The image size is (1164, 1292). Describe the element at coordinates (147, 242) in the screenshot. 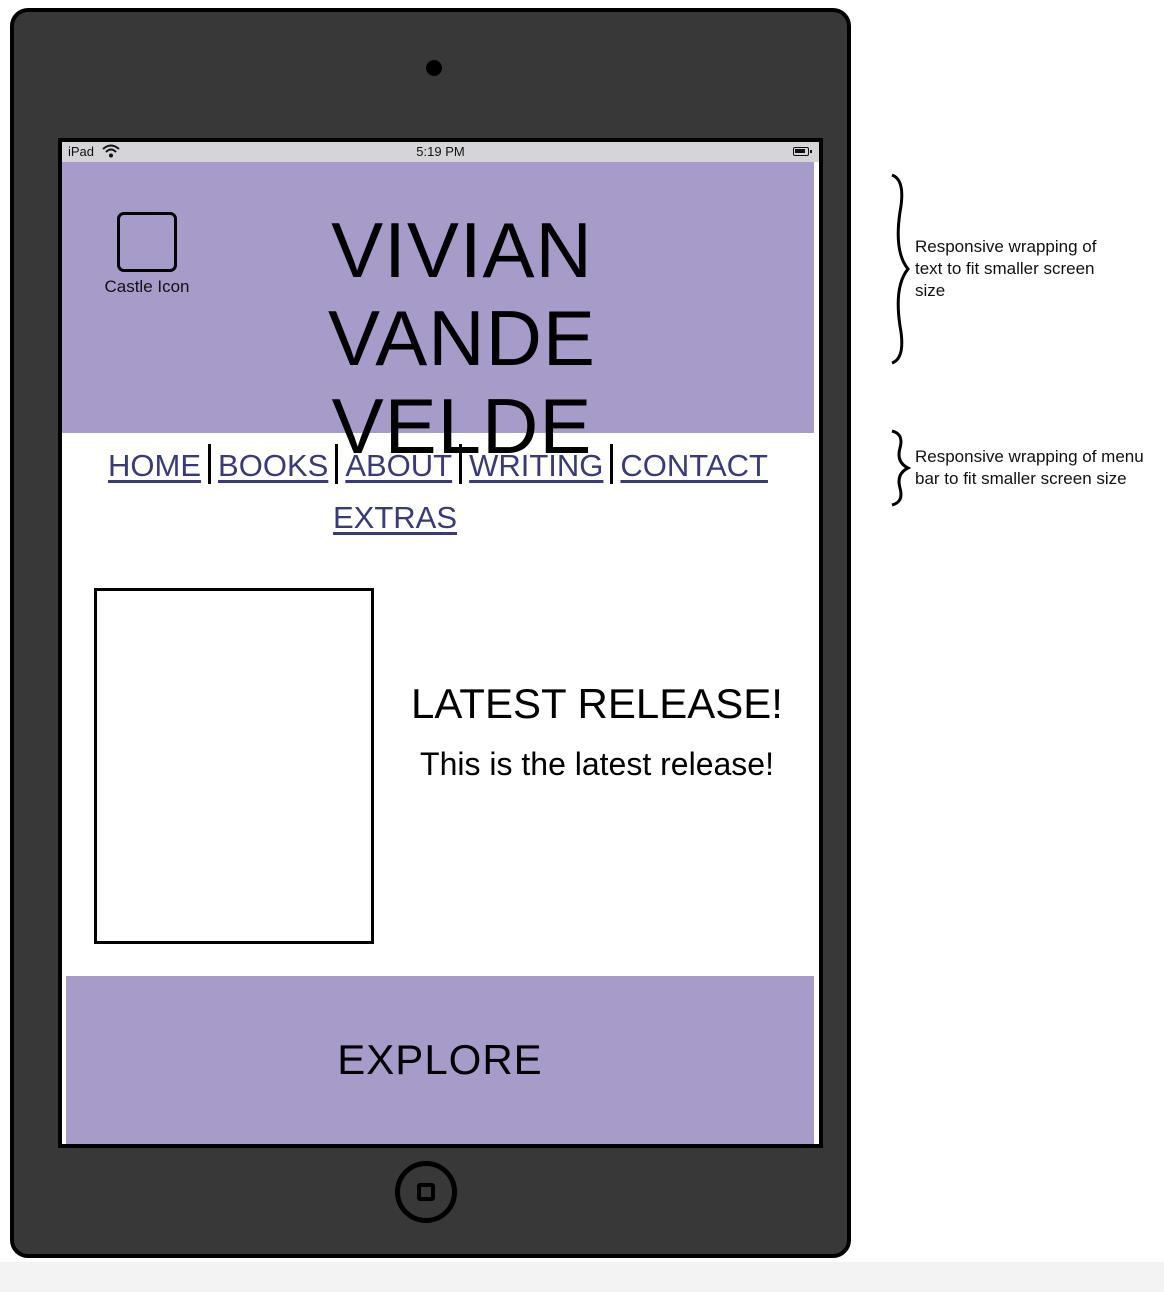

I see `castle-icon` at that location.